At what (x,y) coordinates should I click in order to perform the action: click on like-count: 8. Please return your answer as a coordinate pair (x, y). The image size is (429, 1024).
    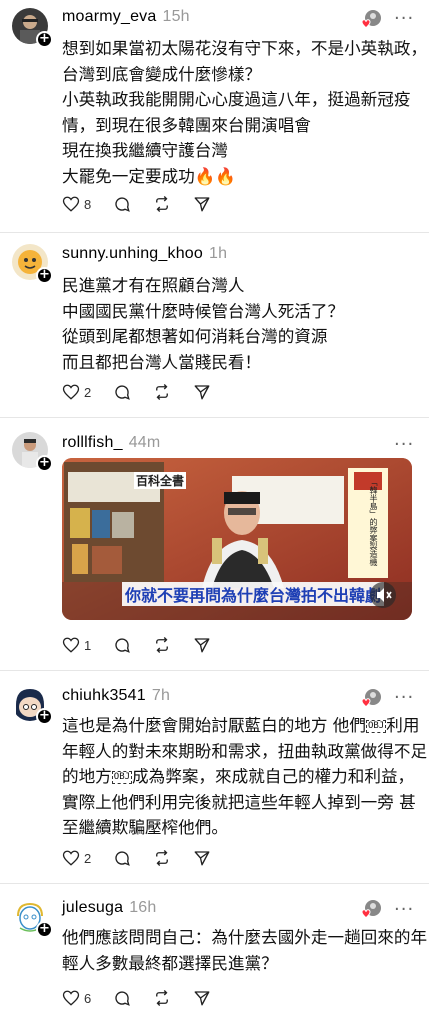
    Looking at the image, I should click on (88, 204).